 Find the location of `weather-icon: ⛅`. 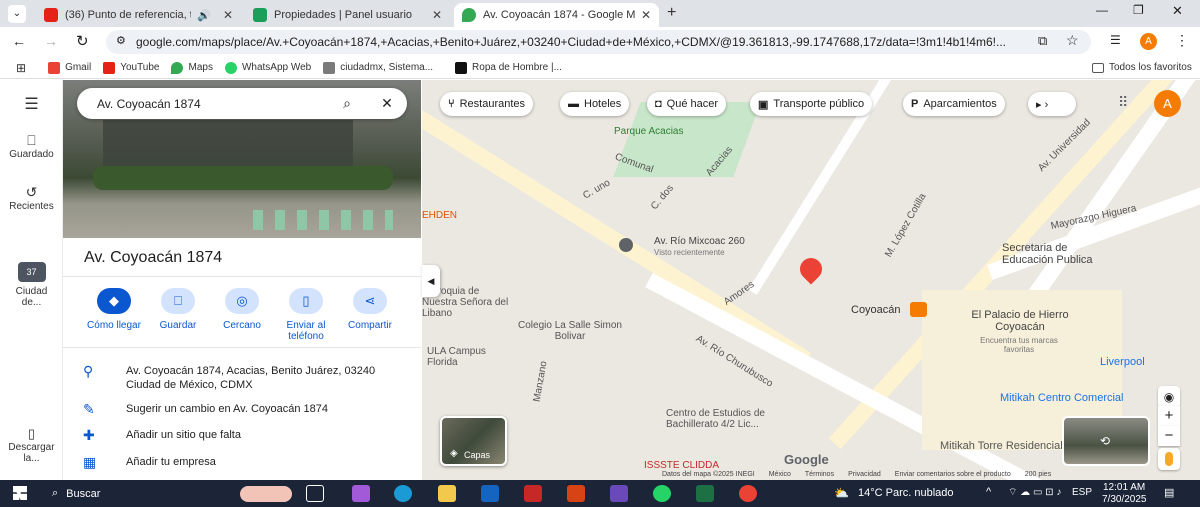

weather-icon: ⛅ is located at coordinates (841, 493).